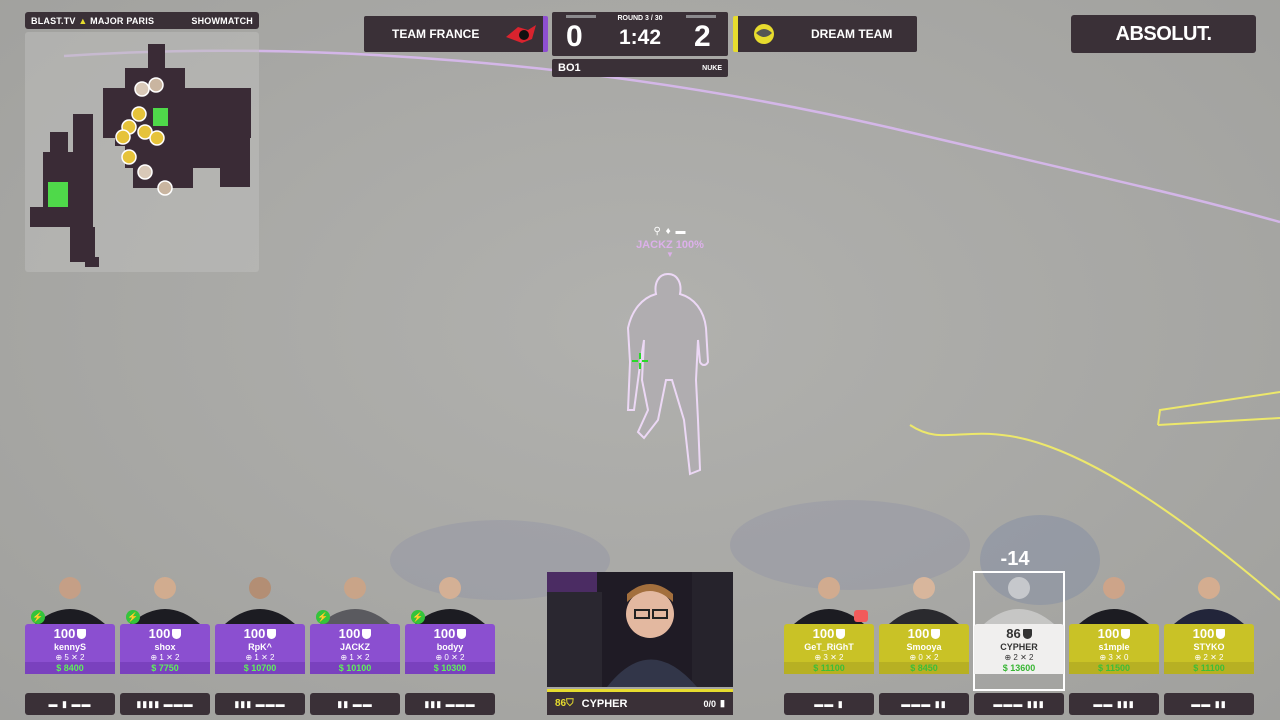  I want to click on event-header: BLAST.TV ▲ MAJOR PARIS SHOWMATCH, so click(142, 20).